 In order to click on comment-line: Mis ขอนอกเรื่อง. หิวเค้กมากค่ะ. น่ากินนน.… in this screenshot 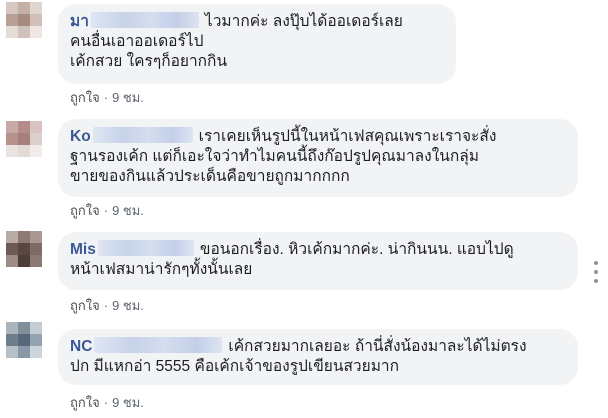, I will do `click(318, 250)`.